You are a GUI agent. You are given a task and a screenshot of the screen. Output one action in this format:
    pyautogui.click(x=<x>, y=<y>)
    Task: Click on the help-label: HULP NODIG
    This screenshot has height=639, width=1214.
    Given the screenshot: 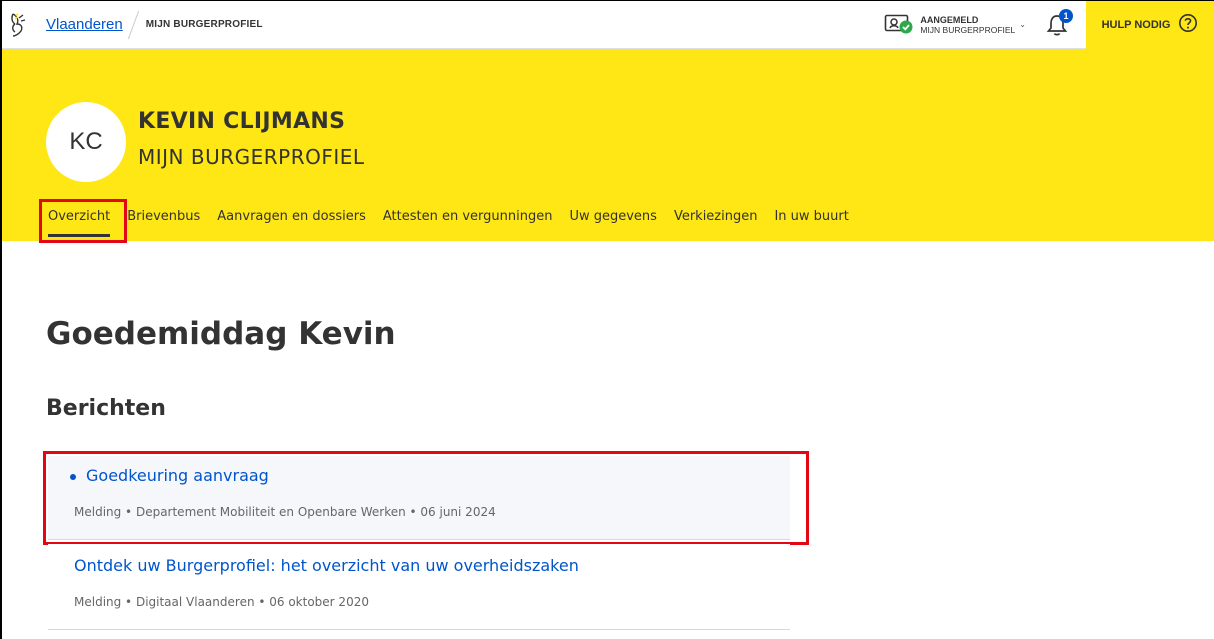 What is the action you would take?
    pyautogui.click(x=1136, y=24)
    